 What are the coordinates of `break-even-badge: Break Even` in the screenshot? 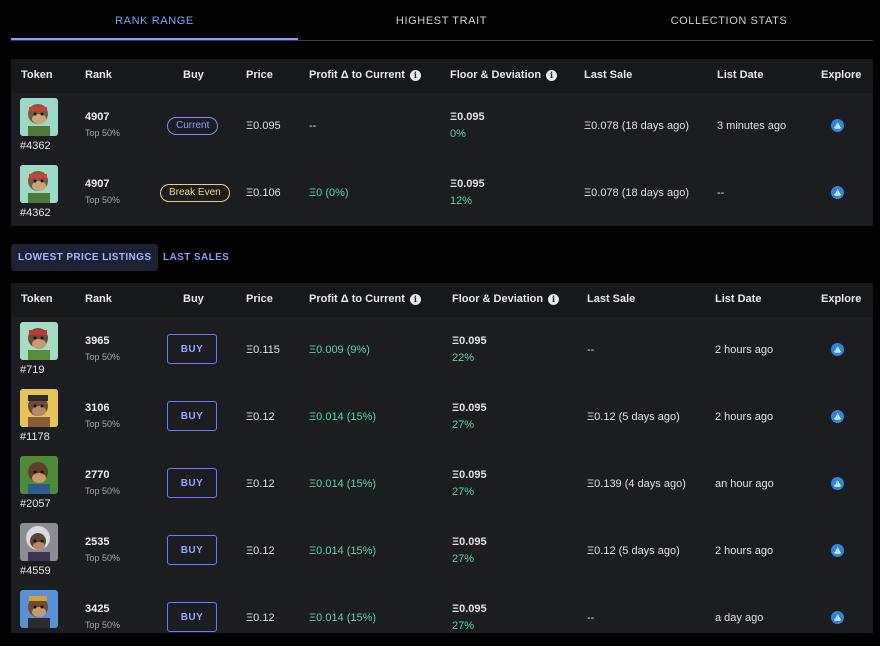 It's located at (195, 193).